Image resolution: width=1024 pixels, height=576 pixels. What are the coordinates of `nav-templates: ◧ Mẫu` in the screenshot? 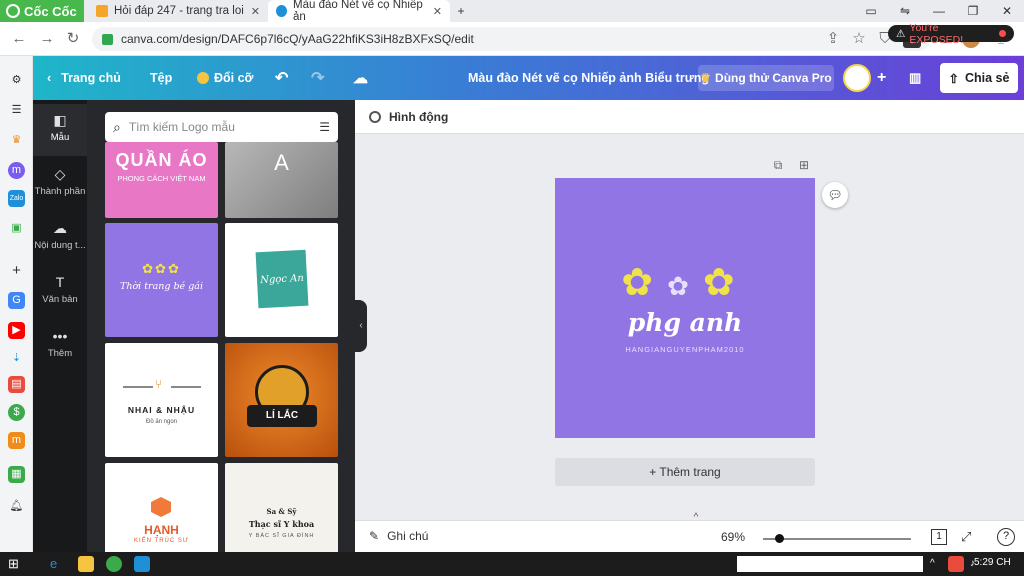 It's located at (60, 130).